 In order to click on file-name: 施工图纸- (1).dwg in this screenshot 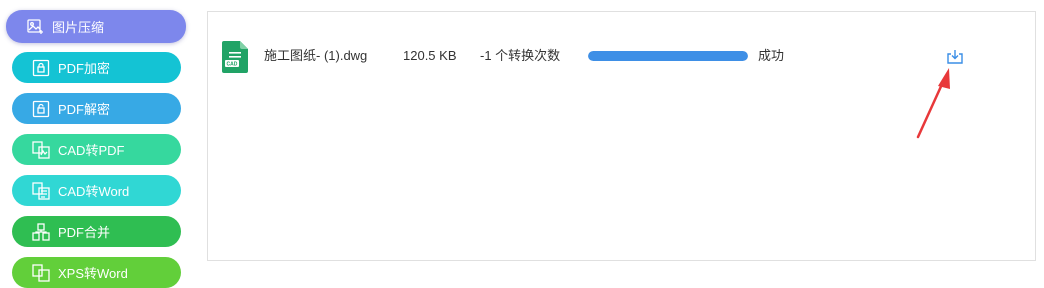, I will do `click(316, 55)`.